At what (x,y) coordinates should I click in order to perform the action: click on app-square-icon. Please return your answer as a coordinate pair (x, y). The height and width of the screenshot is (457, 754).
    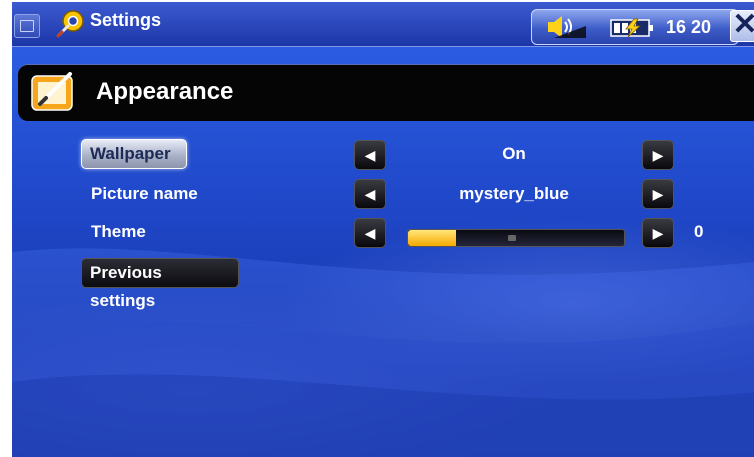
    Looking at the image, I should click on (27, 26).